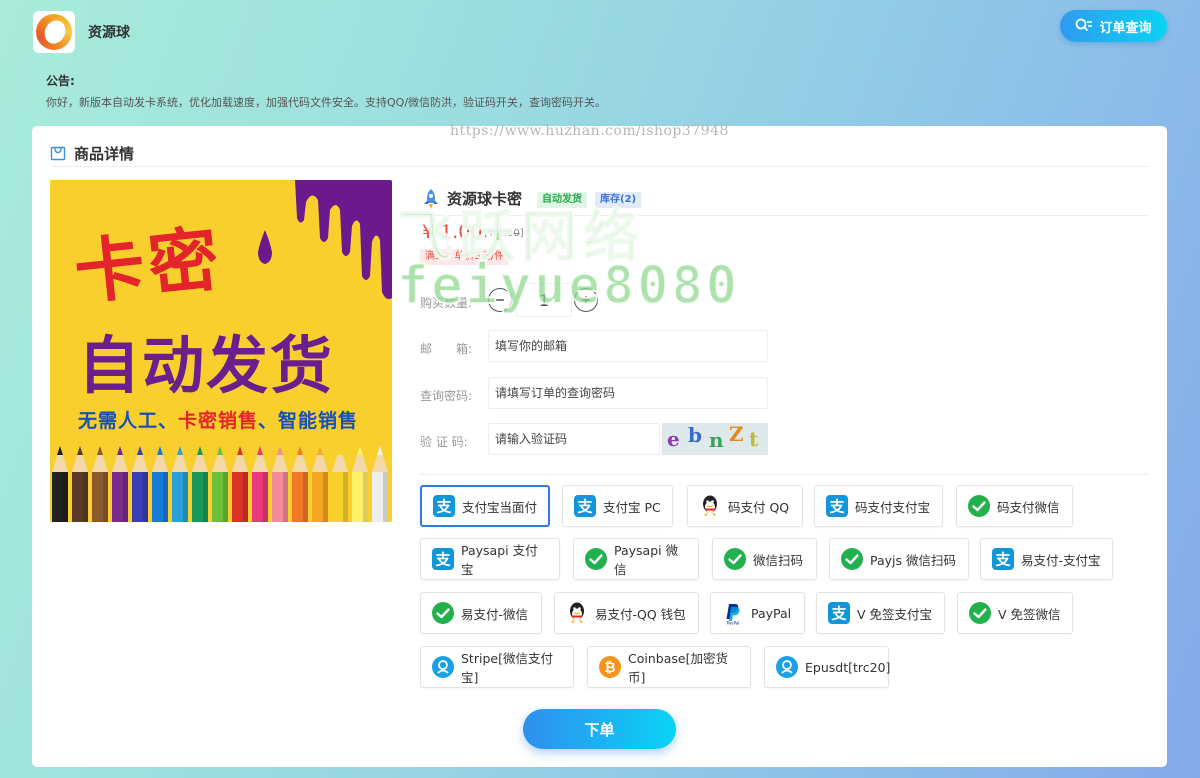 This screenshot has height=778, width=1200. I want to click on payment-option: 支支付宝 PC, so click(617, 506).